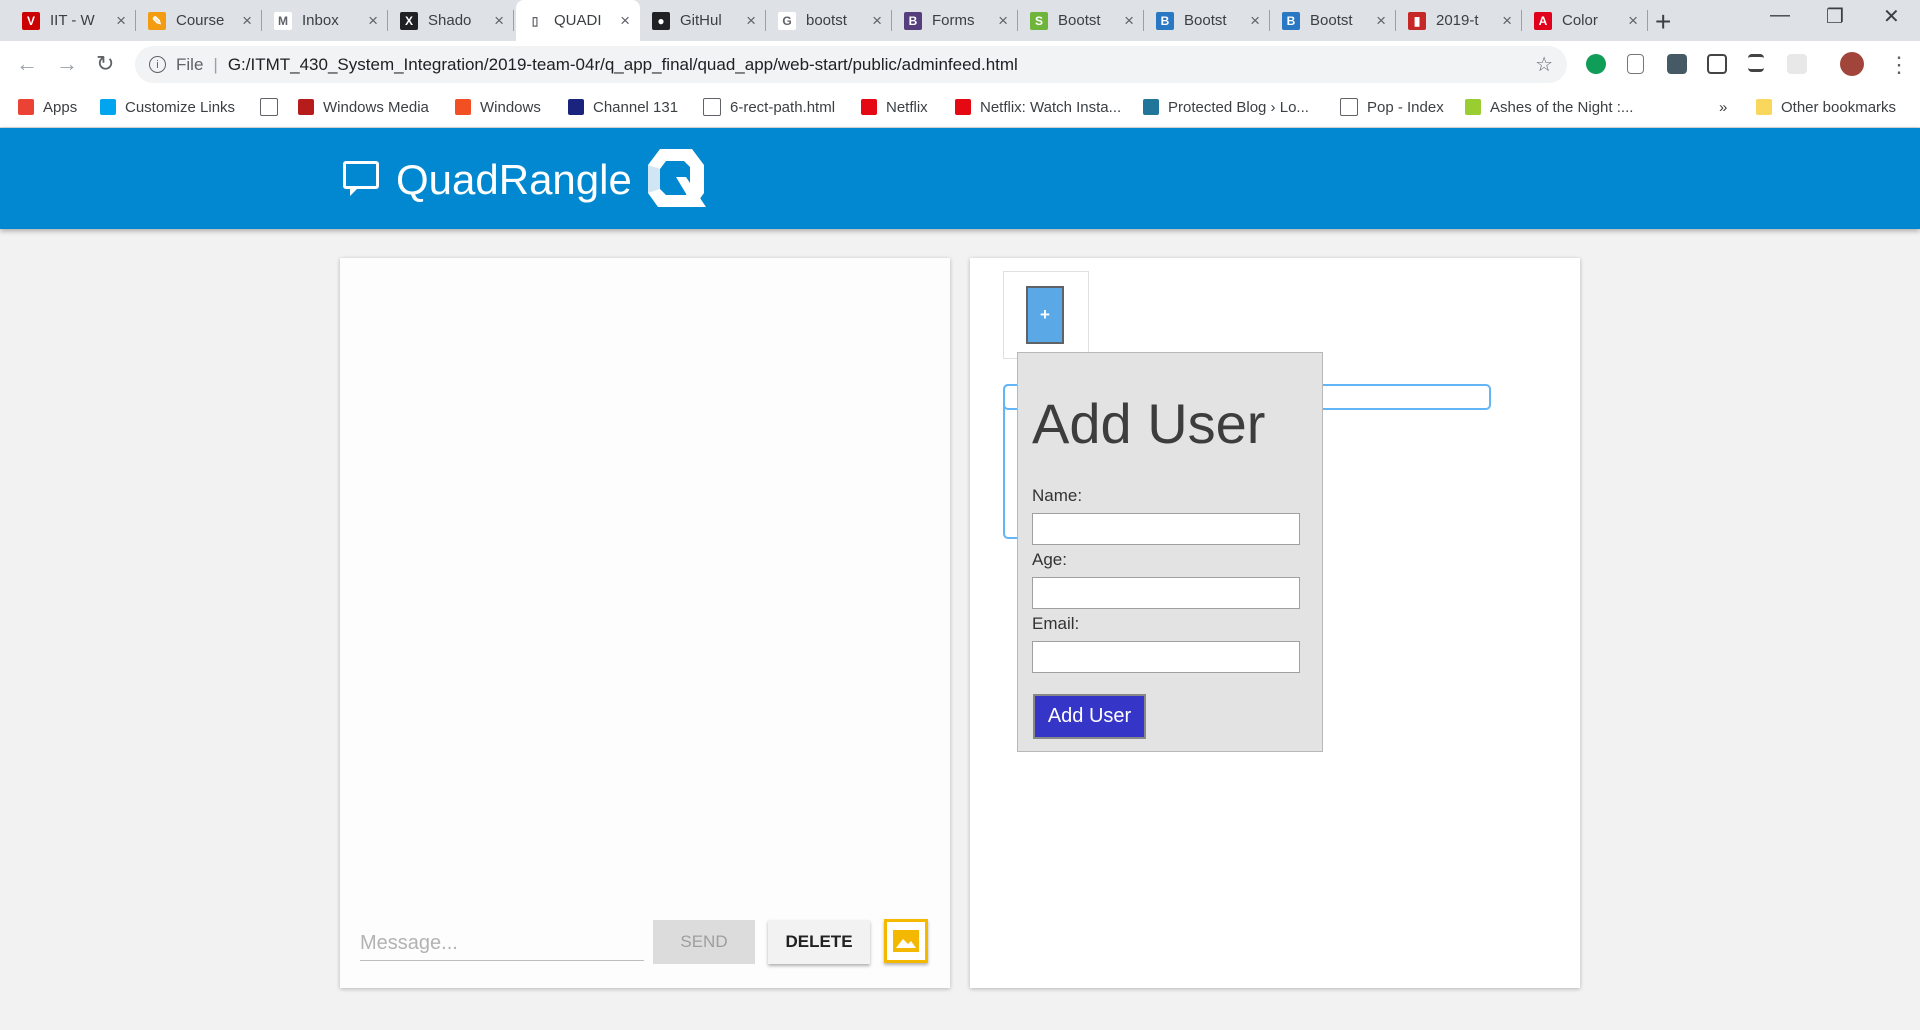 The width and height of the screenshot is (1920, 1030). I want to click on other-bookmarks: Other bookmarks, so click(1826, 107).